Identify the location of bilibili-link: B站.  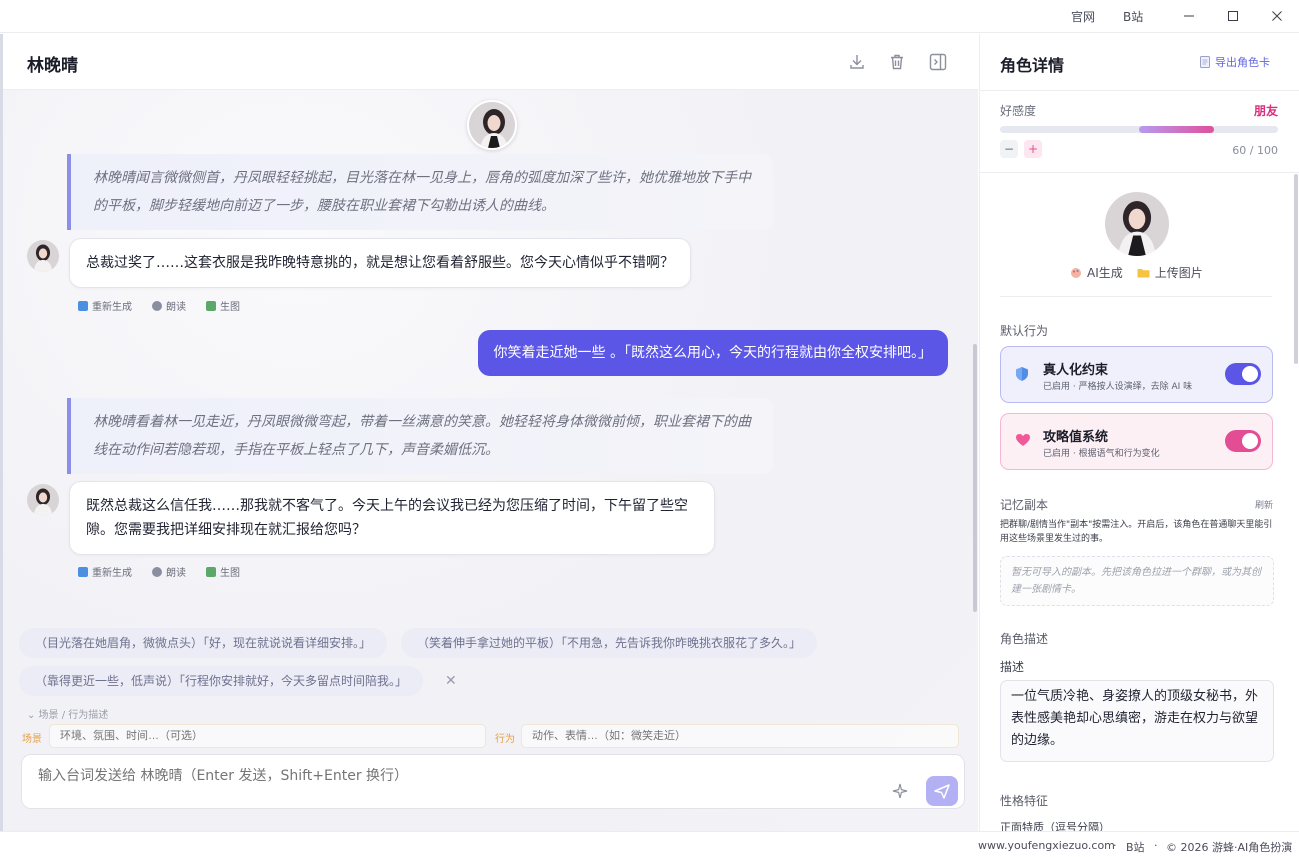
(1133, 16).